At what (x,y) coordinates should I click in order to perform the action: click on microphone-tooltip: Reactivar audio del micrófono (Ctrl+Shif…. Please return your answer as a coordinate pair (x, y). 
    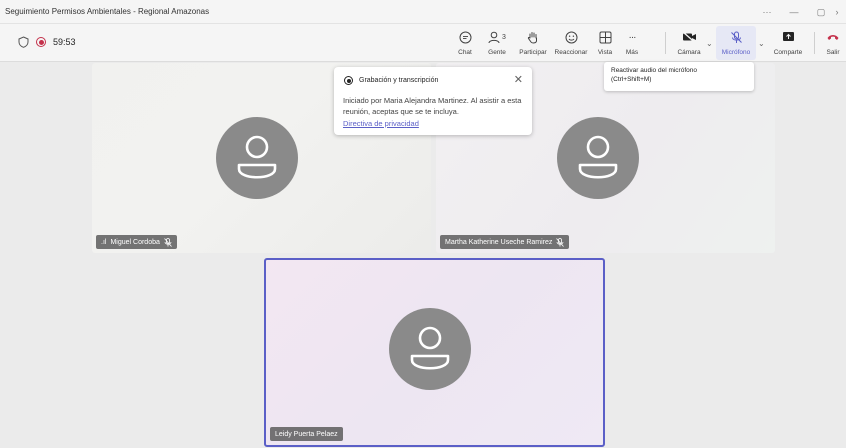
    Looking at the image, I should click on (679, 76).